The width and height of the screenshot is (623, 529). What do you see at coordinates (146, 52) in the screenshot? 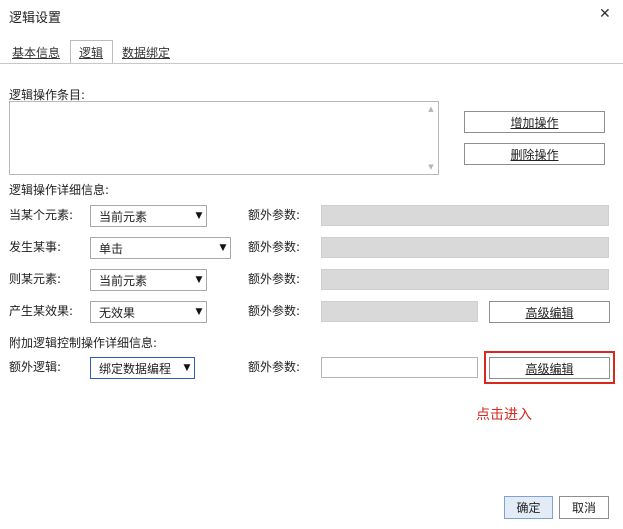
I see `tab-data-binding: 数据绑定` at bounding box center [146, 52].